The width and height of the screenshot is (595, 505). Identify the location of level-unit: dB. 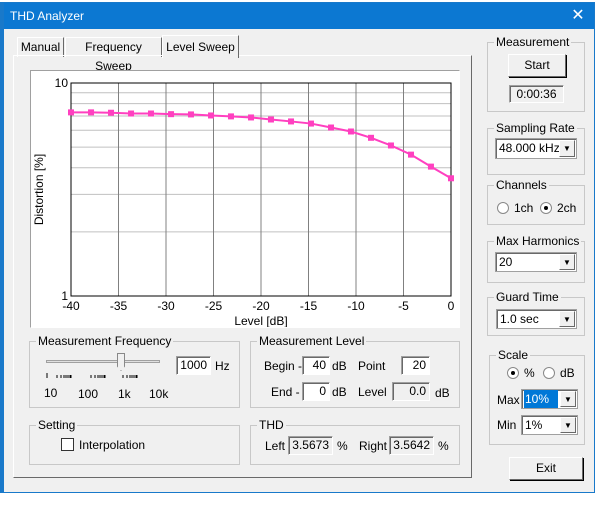
(442, 393).